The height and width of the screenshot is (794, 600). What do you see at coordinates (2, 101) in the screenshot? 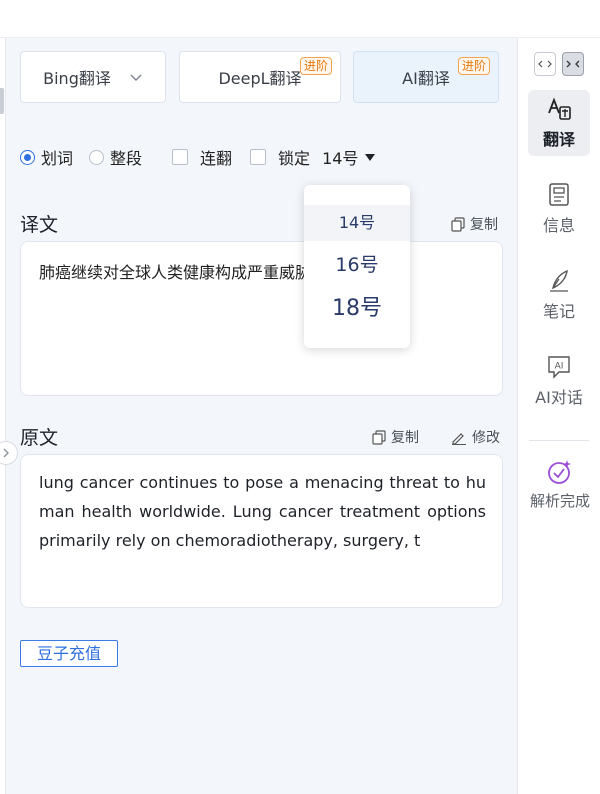
I see `left-panel-handle` at bounding box center [2, 101].